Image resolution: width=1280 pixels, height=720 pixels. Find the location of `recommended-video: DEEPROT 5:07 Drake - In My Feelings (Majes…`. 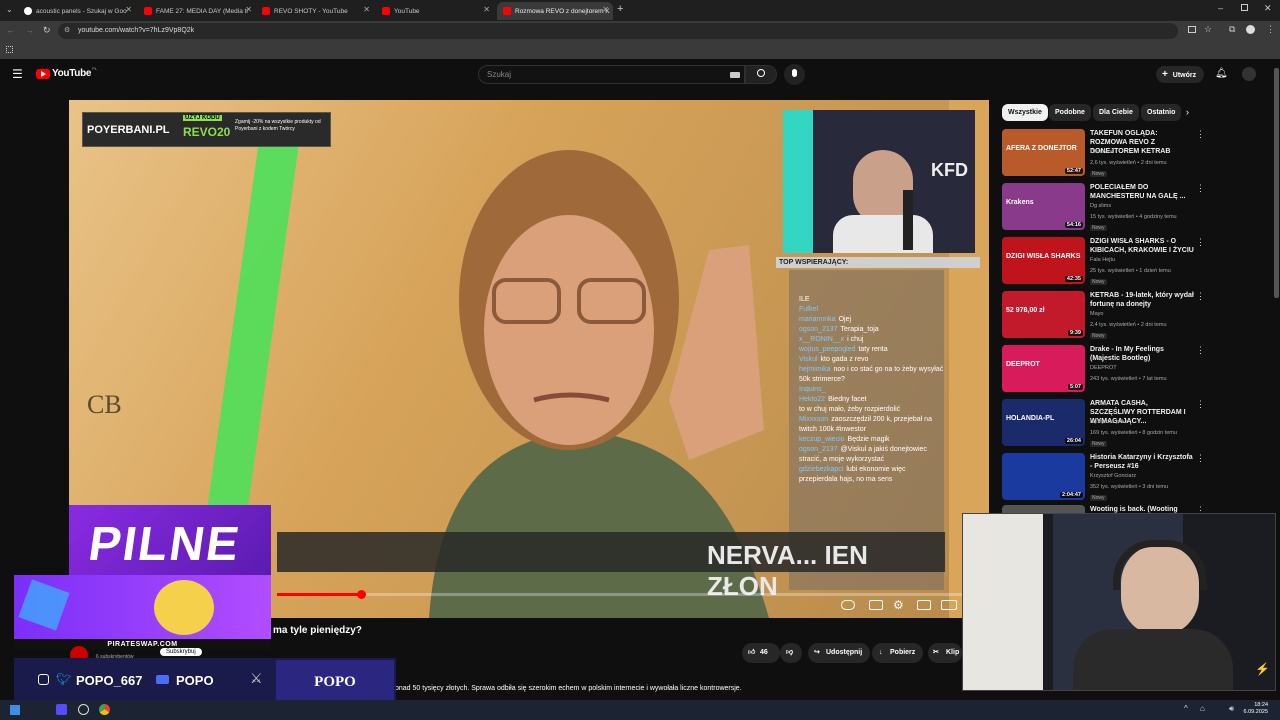

recommended-video: DEEPROT 5:07 Drake - In My Feelings (Majes… is located at coordinates (1137, 371).